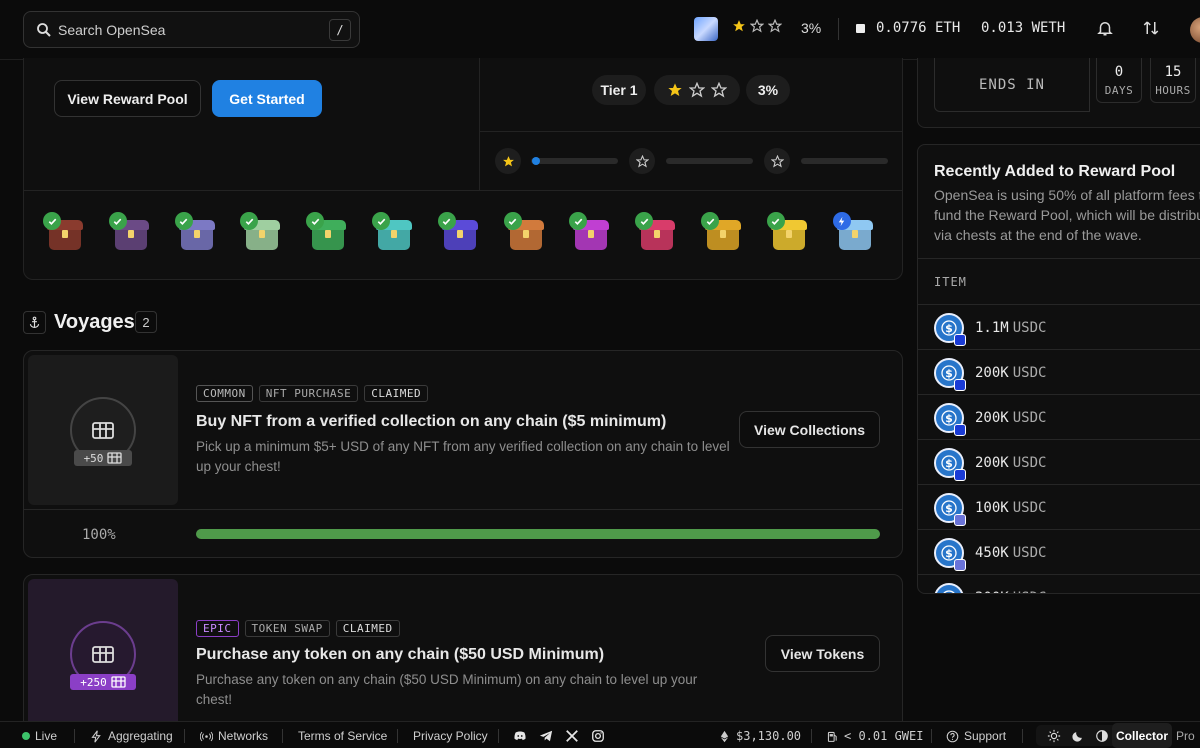 The height and width of the screenshot is (748, 1200). Describe the element at coordinates (1059, 551) in the screenshot. I see `pool-row: $450K USDC` at that location.